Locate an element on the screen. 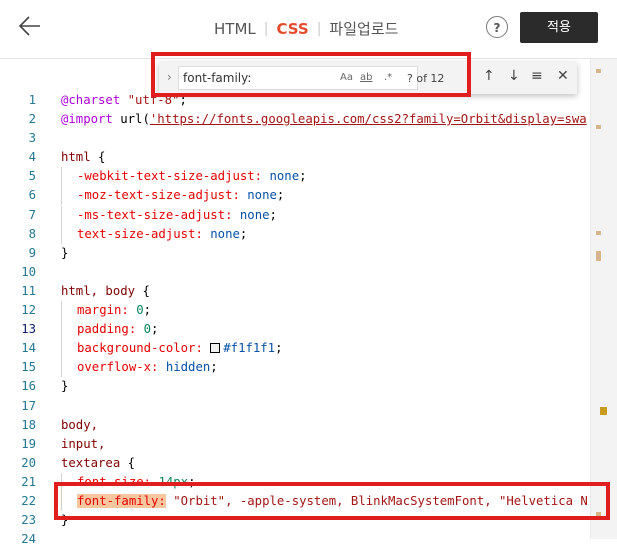  line-number: 5 is located at coordinates (32, 176).